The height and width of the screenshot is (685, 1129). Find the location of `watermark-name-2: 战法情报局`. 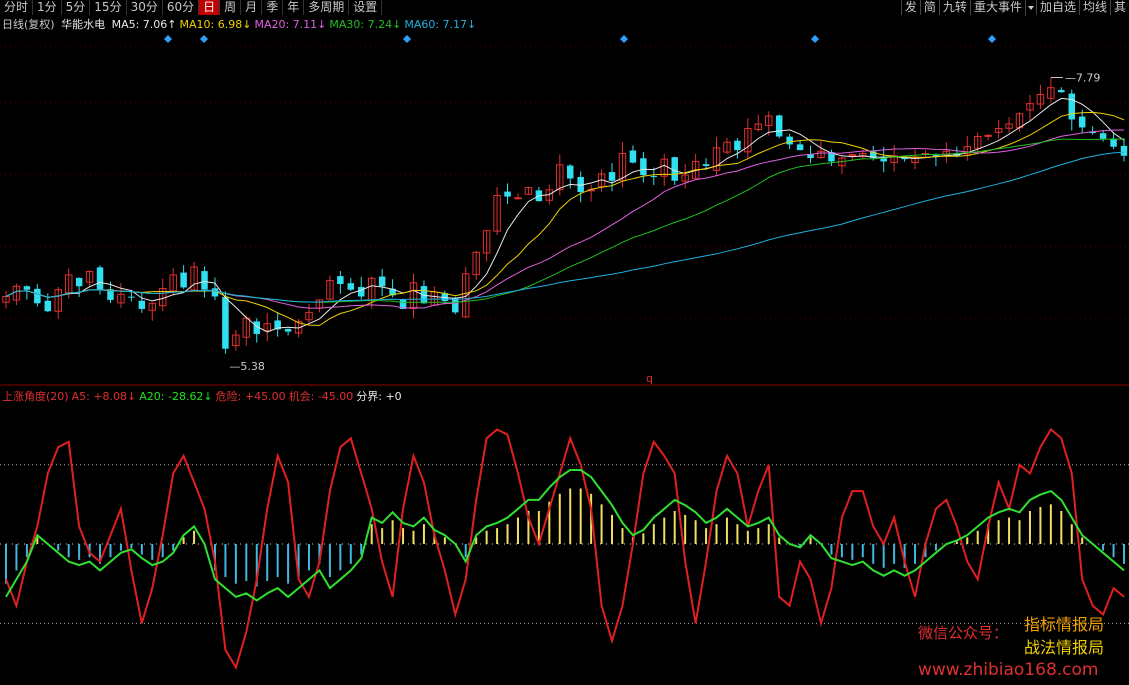

watermark-name-2: 战法情报局 is located at coordinates (1064, 647).